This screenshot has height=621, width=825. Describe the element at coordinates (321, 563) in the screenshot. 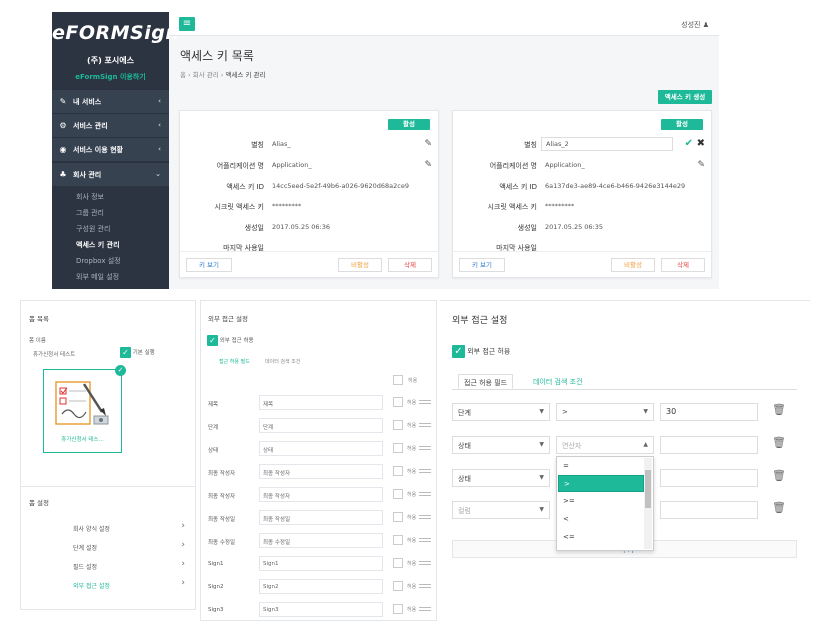

I see `field-alias-input: Sign1` at that location.